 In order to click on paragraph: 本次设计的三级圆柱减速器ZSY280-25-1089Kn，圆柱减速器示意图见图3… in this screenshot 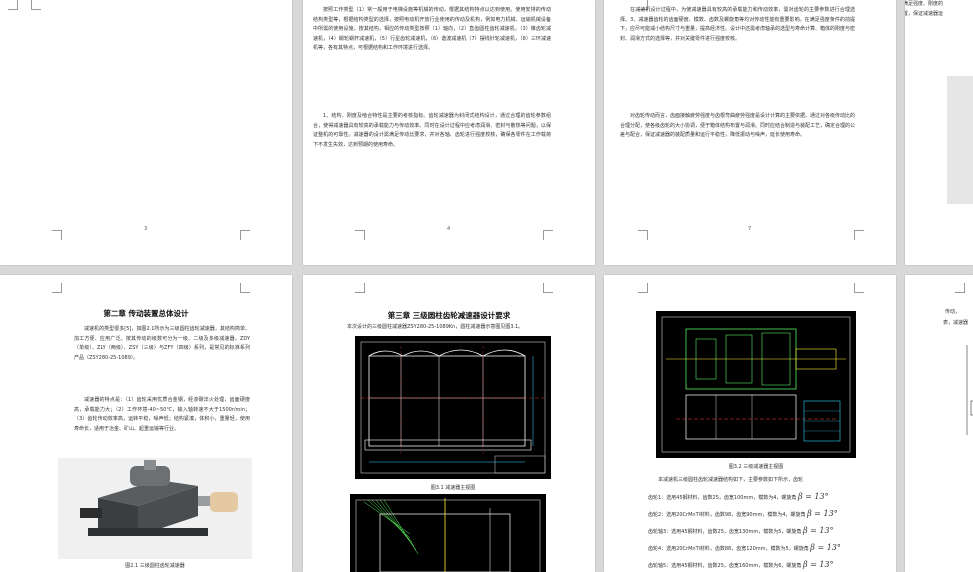, I will do `click(435, 327)`.